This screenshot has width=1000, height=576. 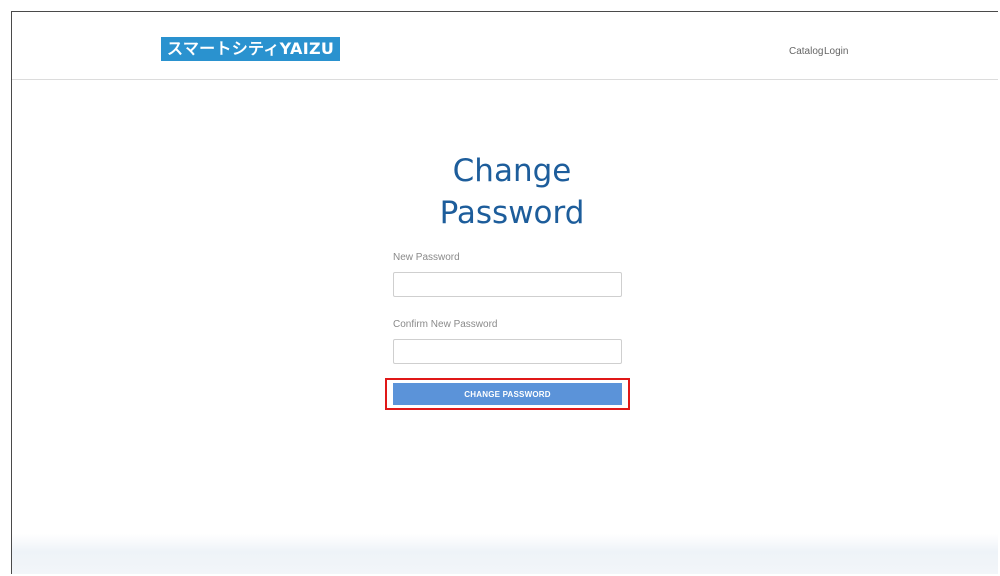 What do you see at coordinates (445, 324) in the screenshot?
I see `confirm-password-label: Confirm New Password` at bounding box center [445, 324].